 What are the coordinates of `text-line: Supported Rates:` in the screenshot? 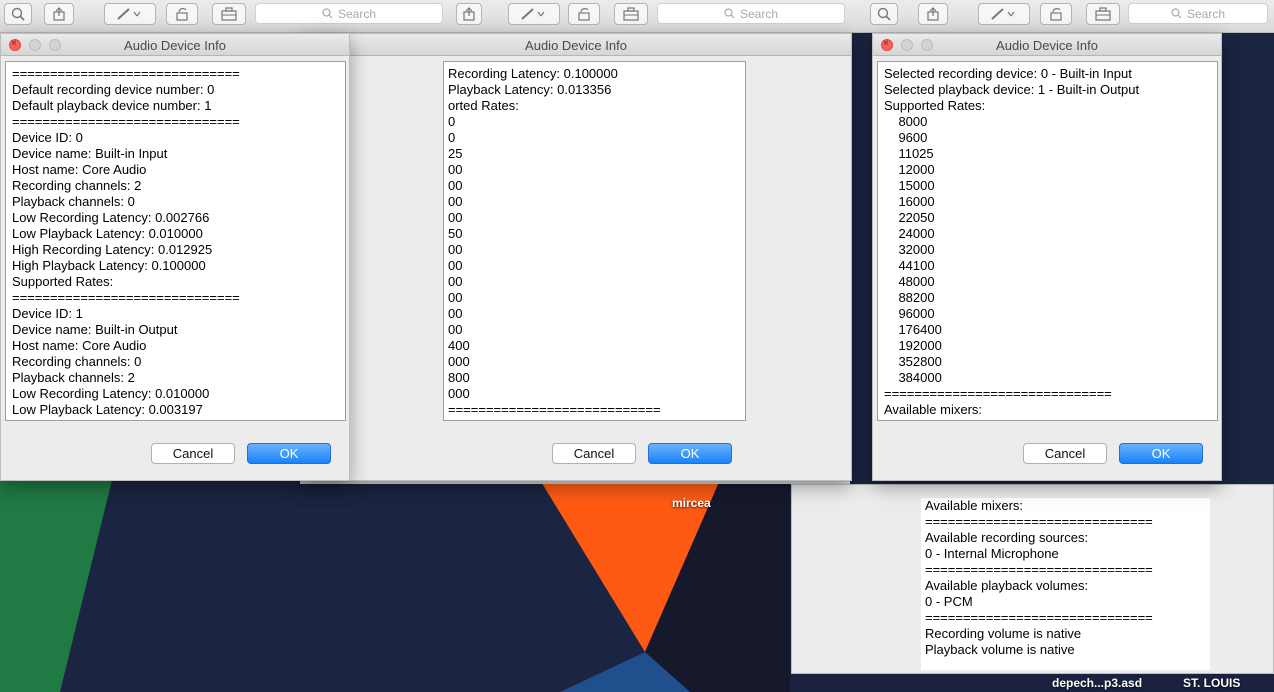 It's located at (63, 281).